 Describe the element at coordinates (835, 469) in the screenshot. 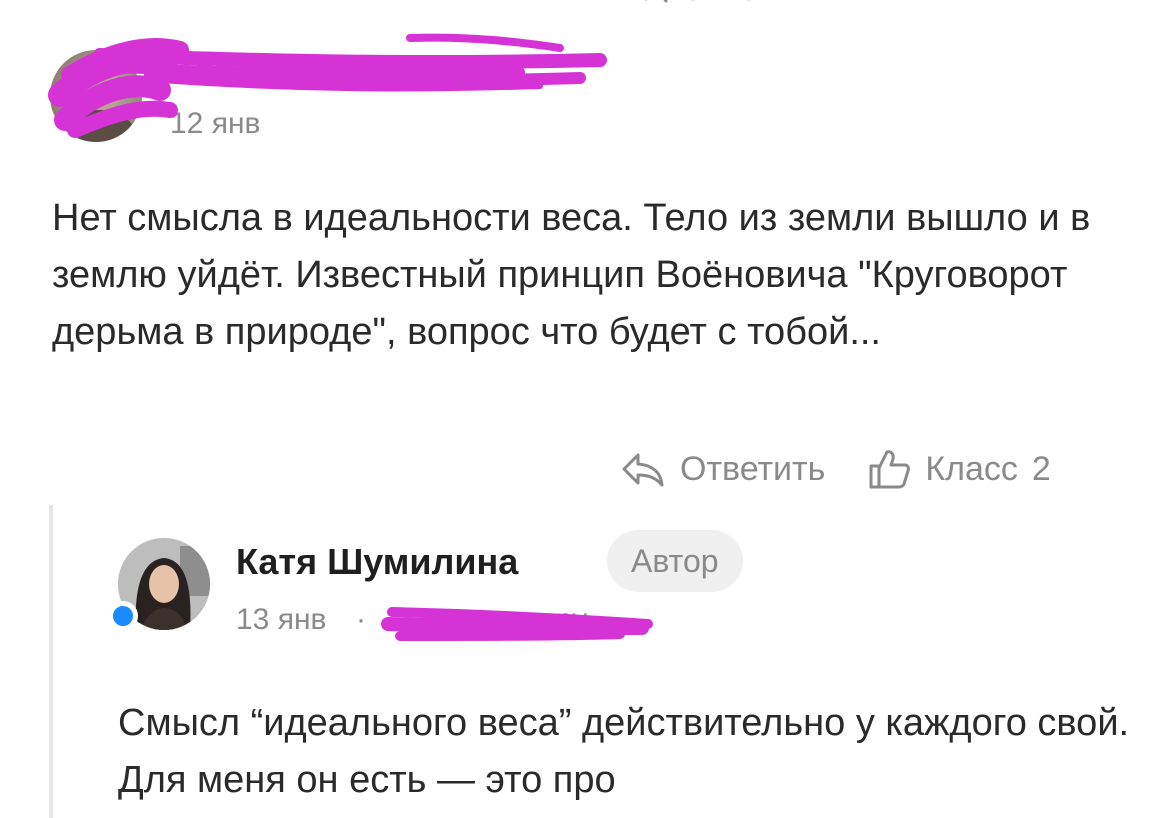

I see `comment-actions: Ответить Класс 2` at that location.